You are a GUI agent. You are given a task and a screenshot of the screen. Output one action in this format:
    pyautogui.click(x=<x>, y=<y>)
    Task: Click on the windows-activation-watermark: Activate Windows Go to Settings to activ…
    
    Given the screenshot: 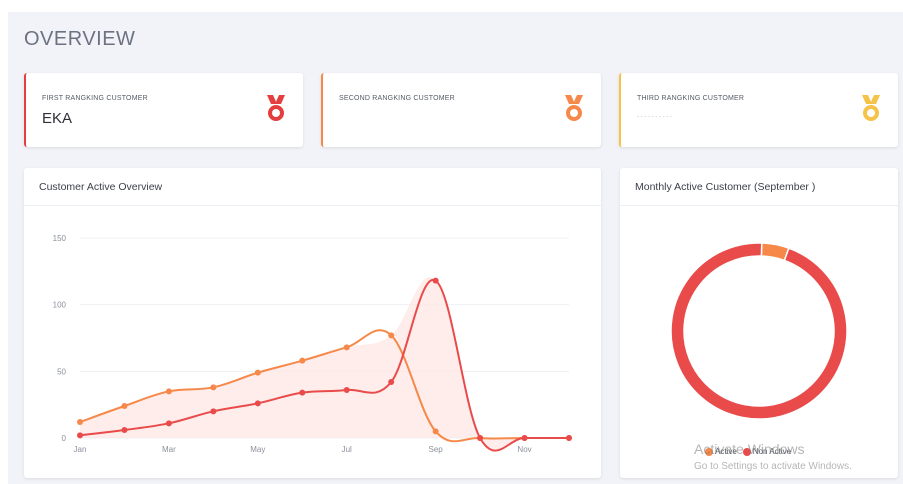 What is the action you would take?
    pyautogui.click(x=773, y=456)
    